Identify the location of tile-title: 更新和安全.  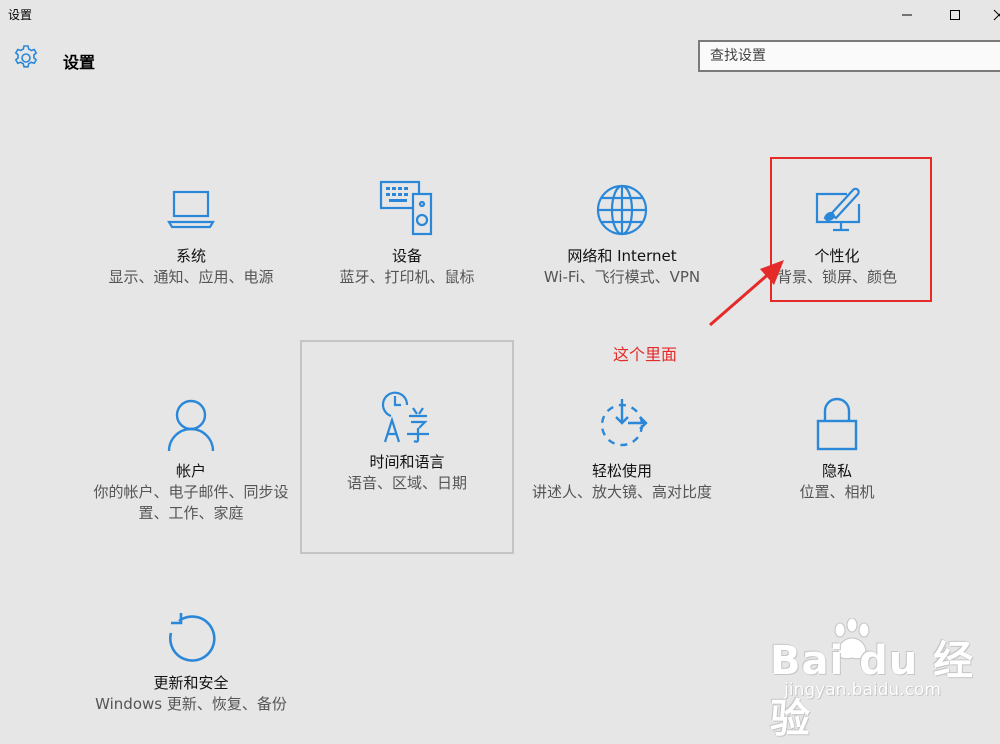
(191, 683).